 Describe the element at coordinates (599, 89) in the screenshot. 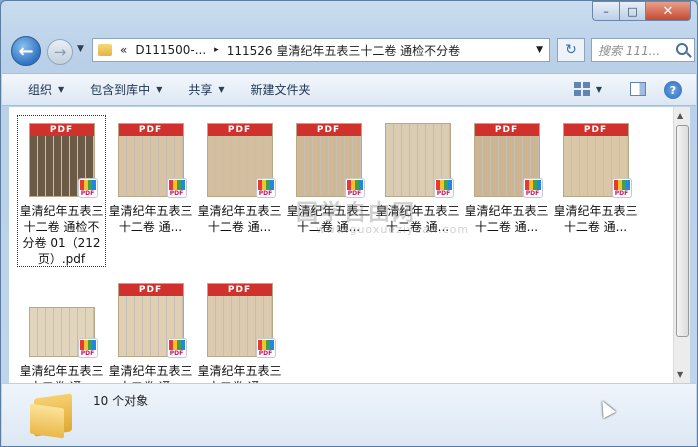

I see `view-dropdown-icon: ▼` at that location.